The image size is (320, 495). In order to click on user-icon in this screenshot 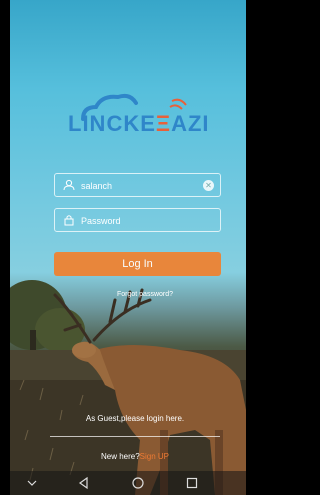, I will do `click(69, 185)`.